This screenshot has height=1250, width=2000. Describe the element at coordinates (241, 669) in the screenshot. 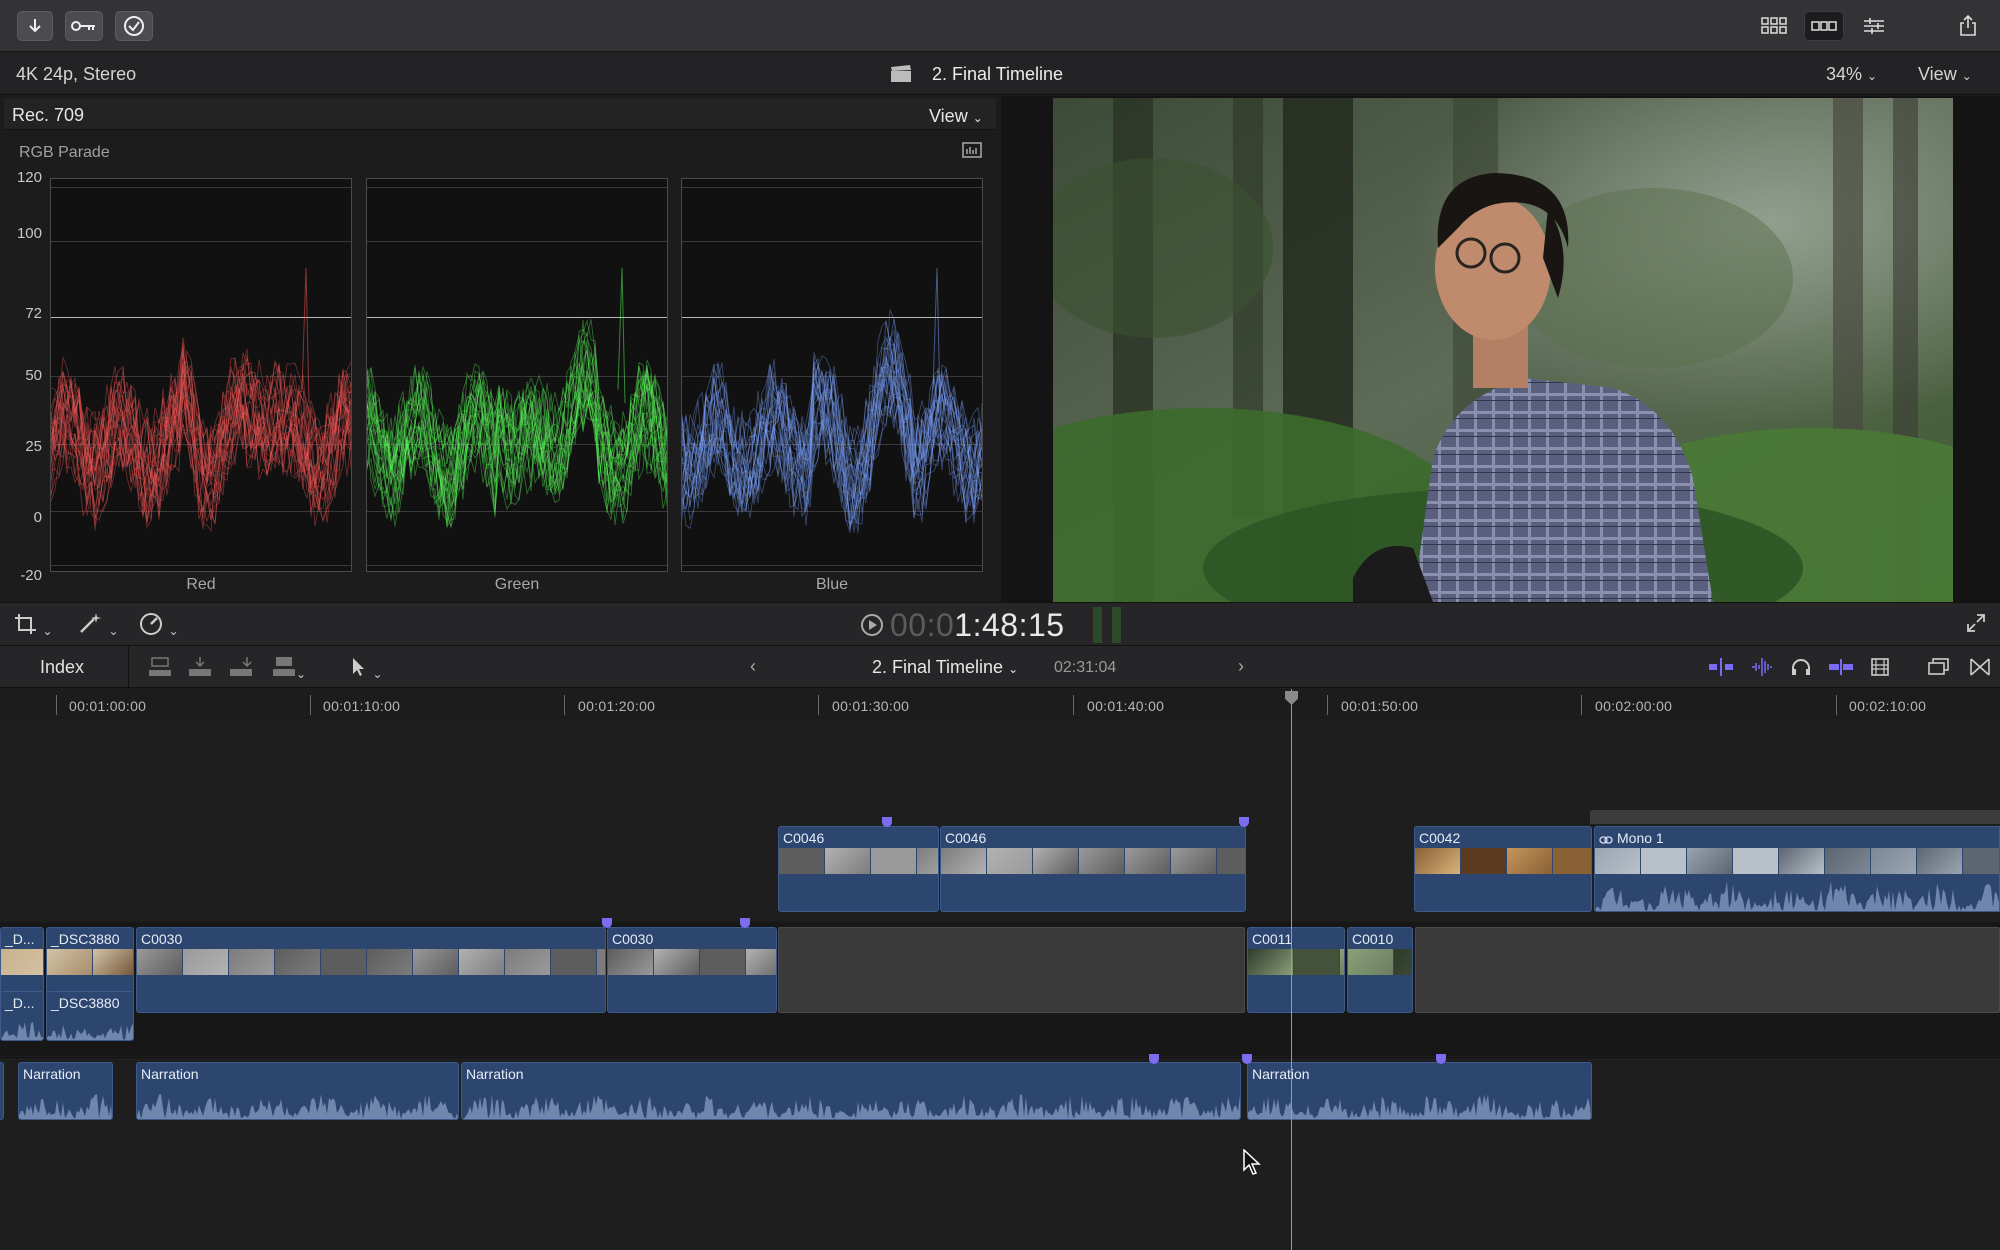

I see `append-clip-button` at that location.